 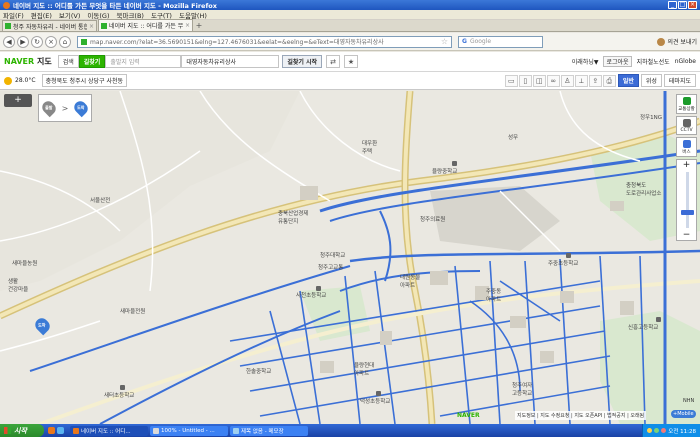 I want to click on satellite-map-mode: 위성, so click(x=651, y=80).